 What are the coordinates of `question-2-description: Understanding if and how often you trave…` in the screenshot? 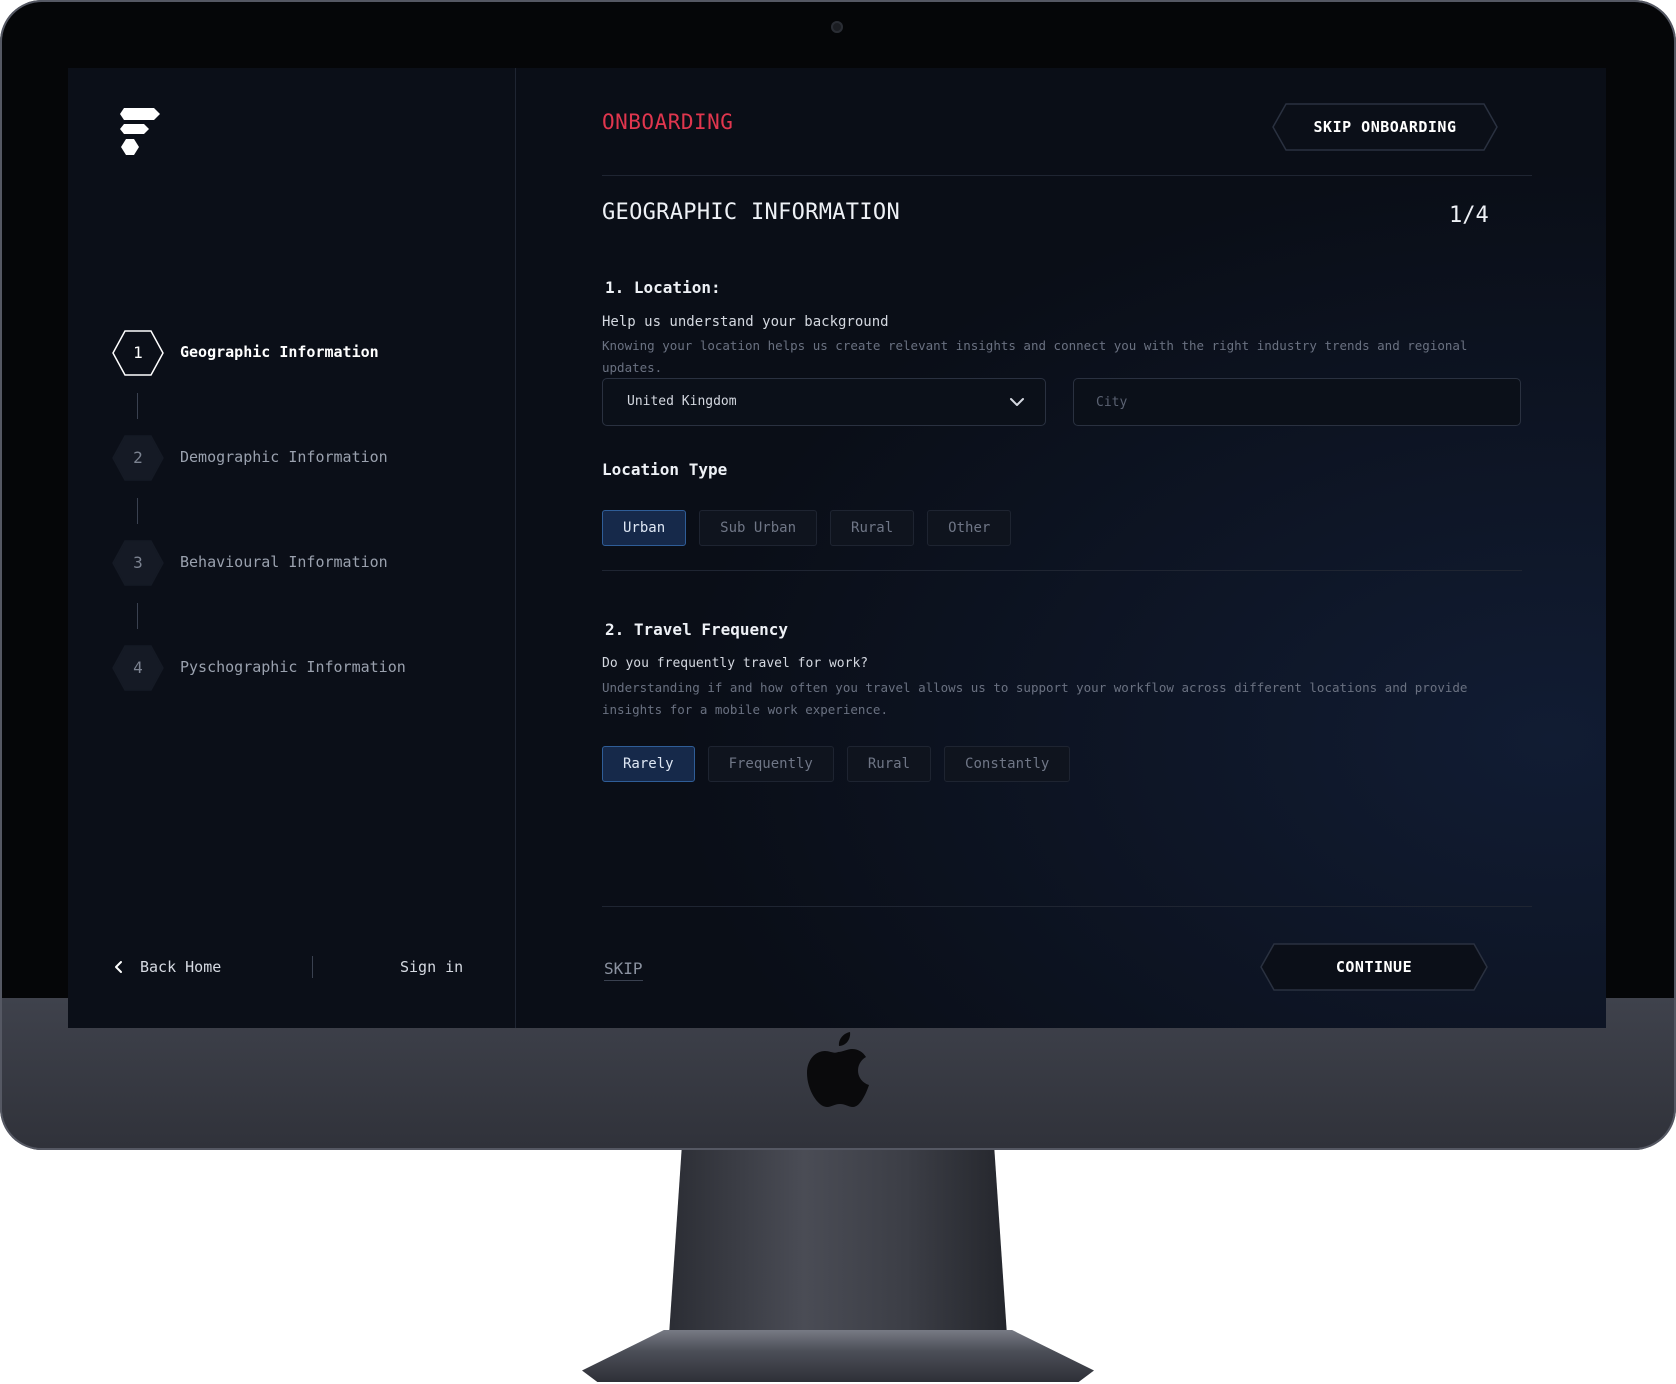 It's located at (1035, 698).